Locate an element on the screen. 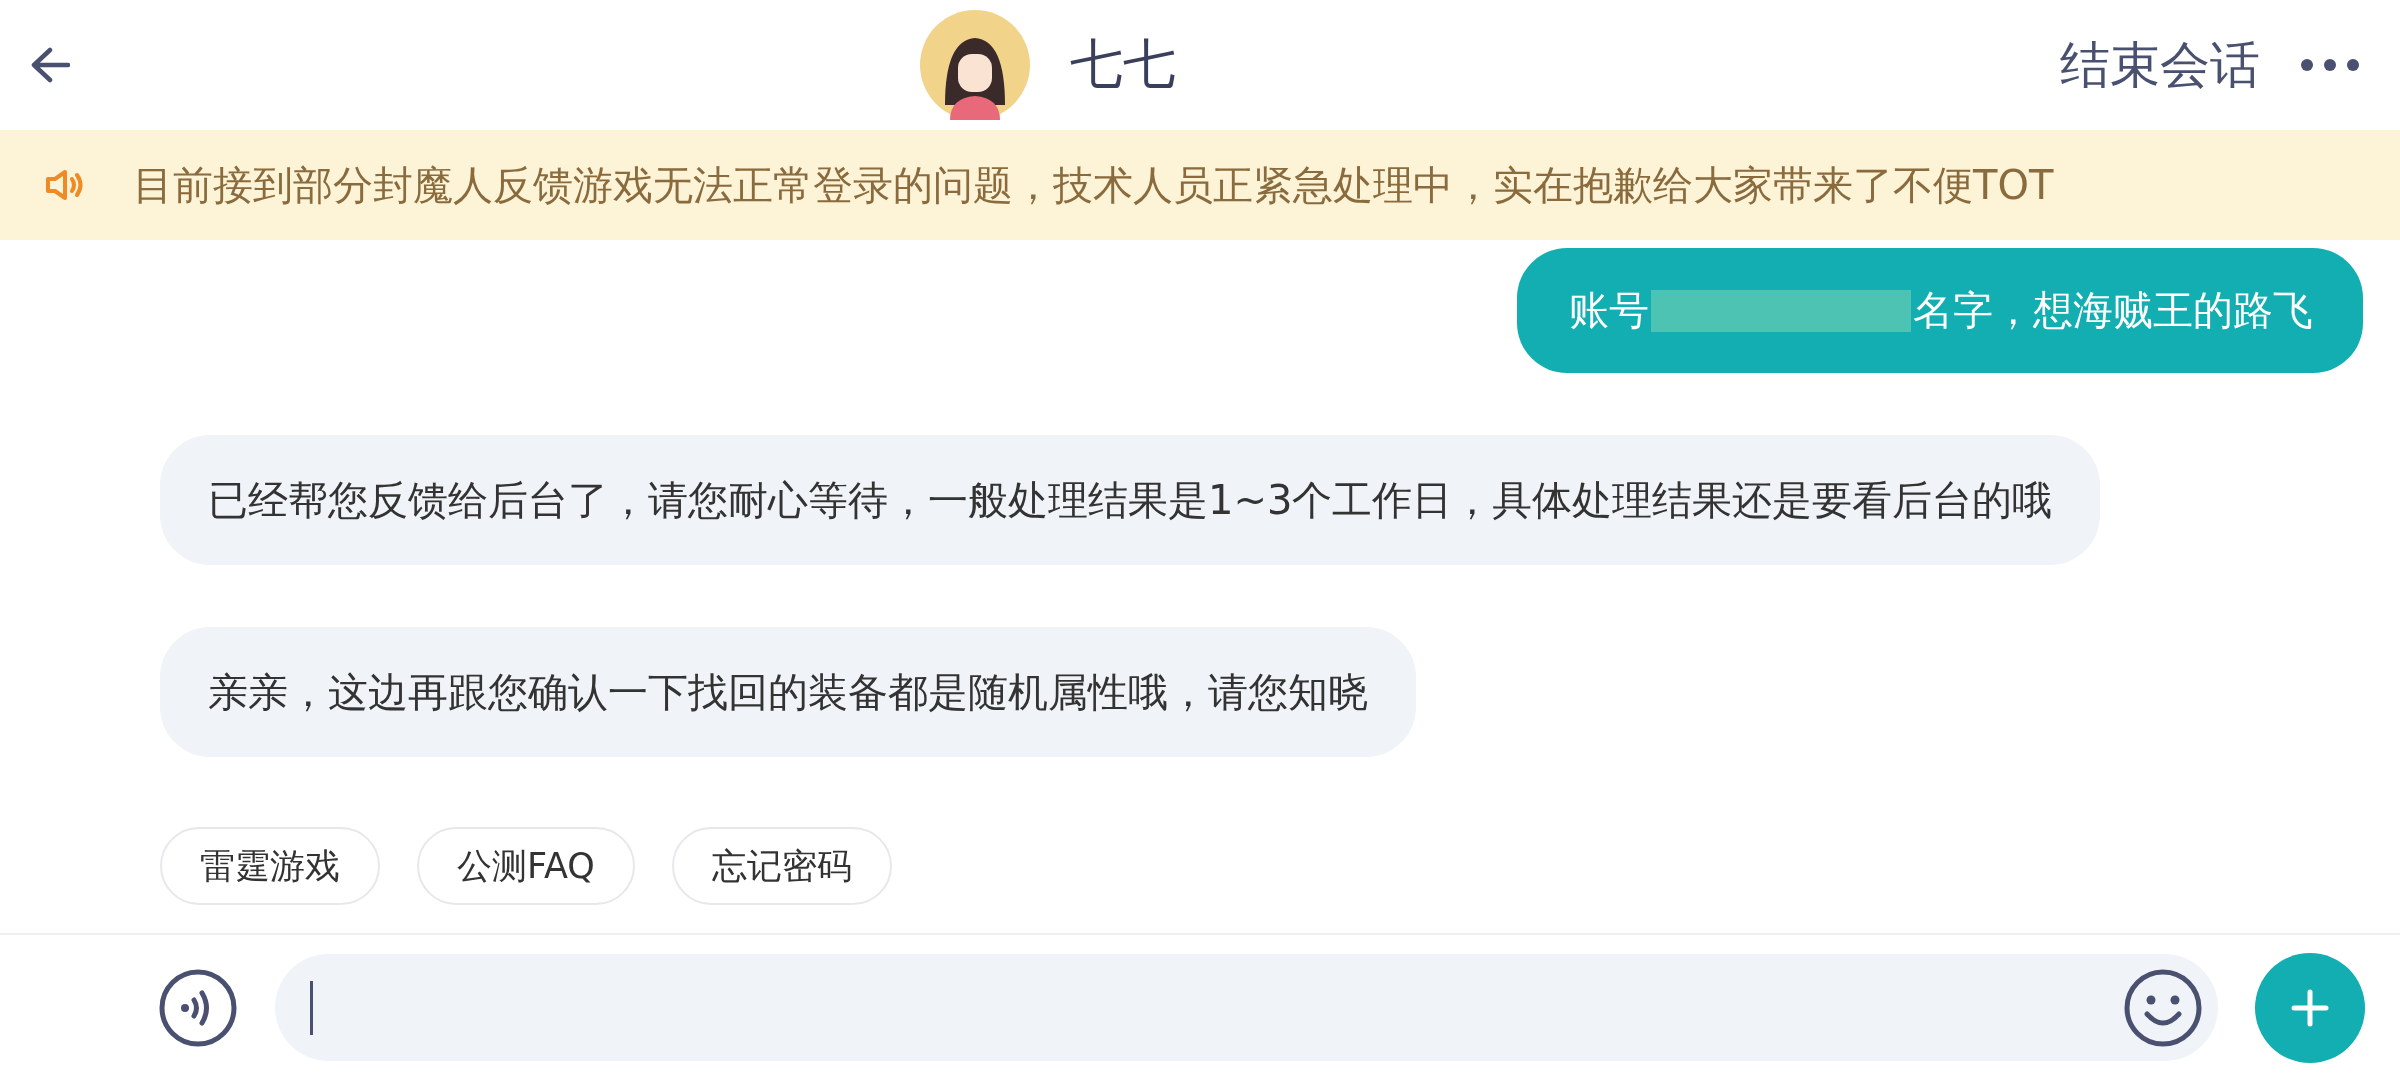 Image resolution: width=2400 pixels, height=1080 pixels. avatar-icon is located at coordinates (975, 65).